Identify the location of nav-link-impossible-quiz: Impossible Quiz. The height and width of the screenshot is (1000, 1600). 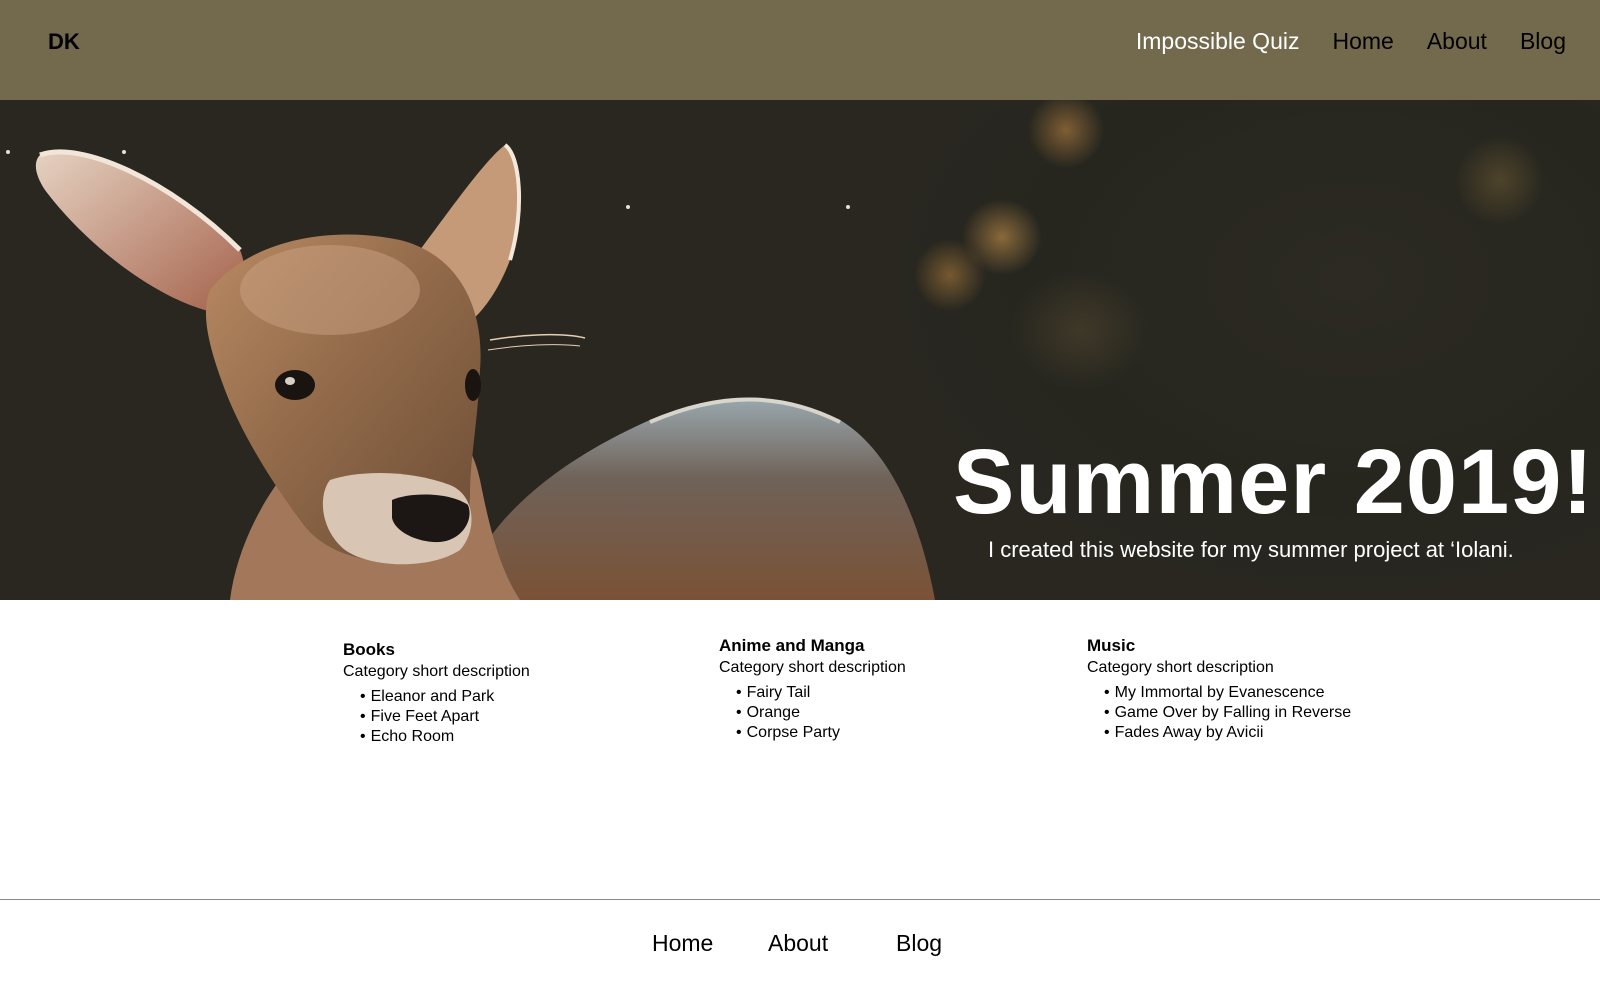
(1218, 41).